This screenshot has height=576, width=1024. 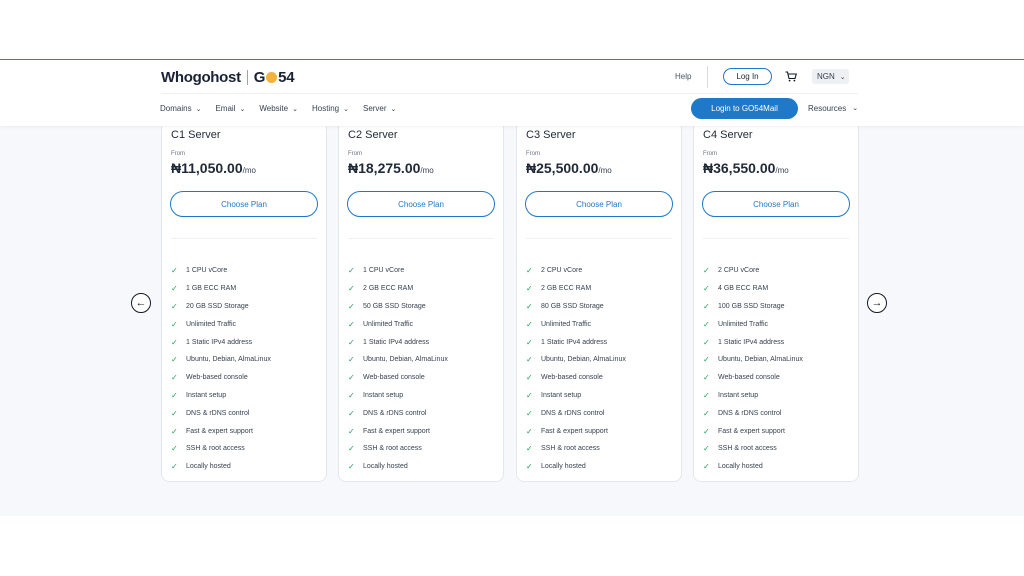 I want to click on feature-item: ✓ Fast & expert support, so click(x=576, y=431).